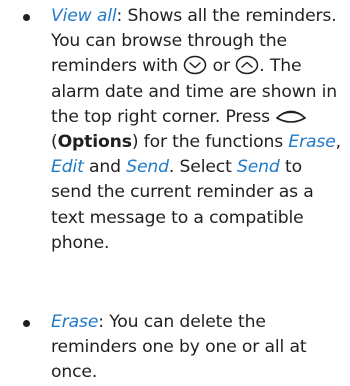  I want to click on options-label: Options, so click(94, 142).